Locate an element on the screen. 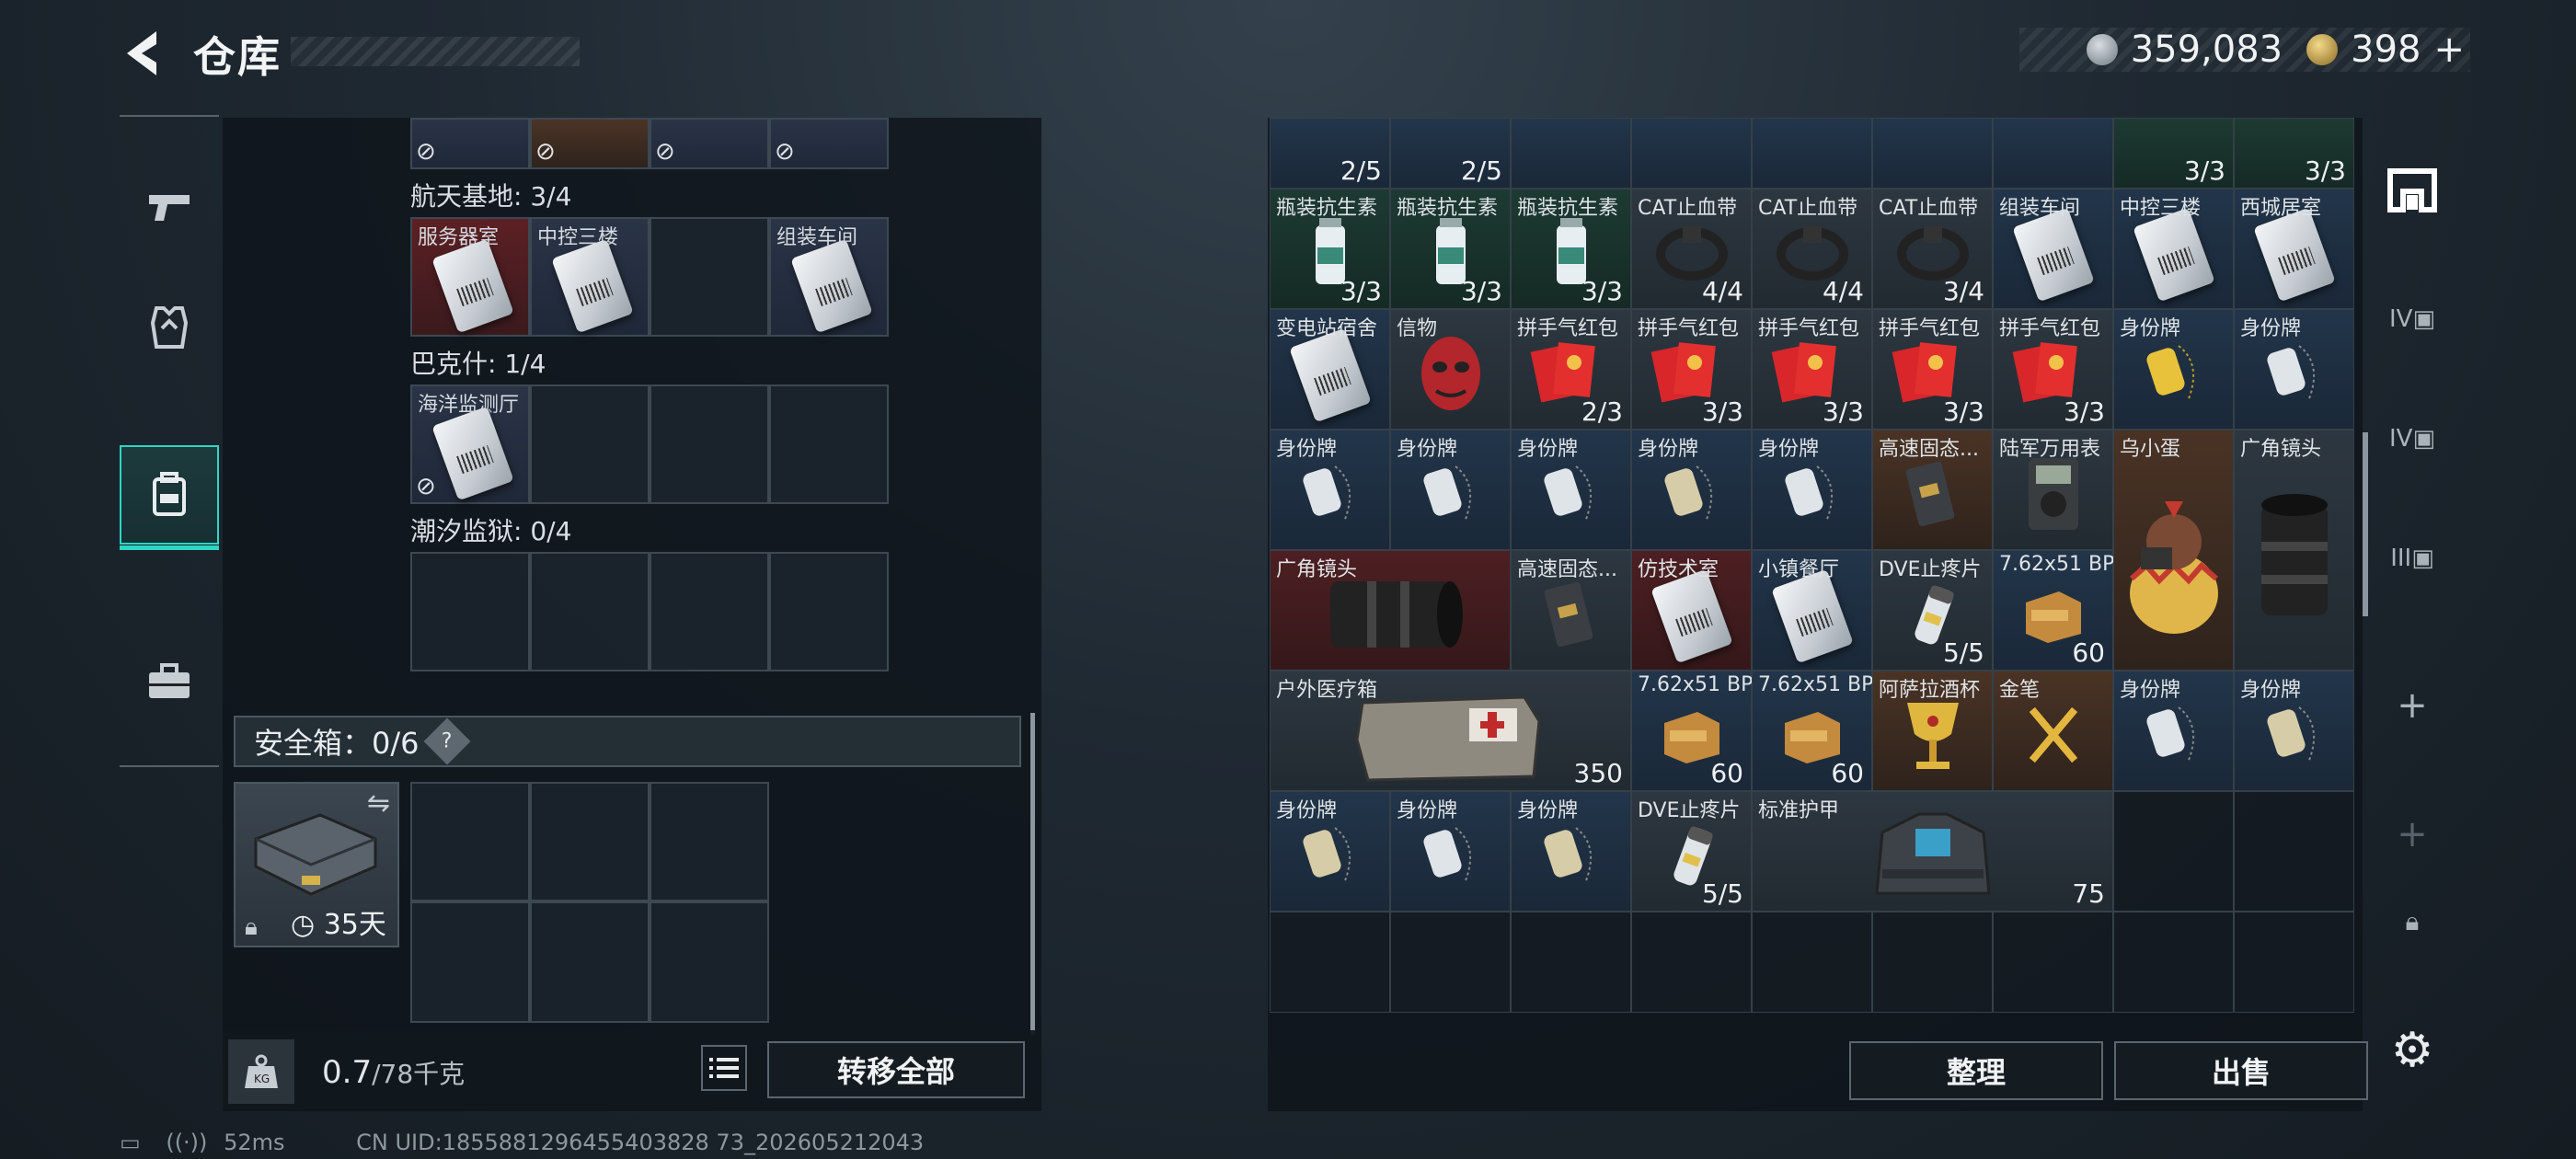  stash-item: 小镇餐厅 is located at coordinates (1812, 610).